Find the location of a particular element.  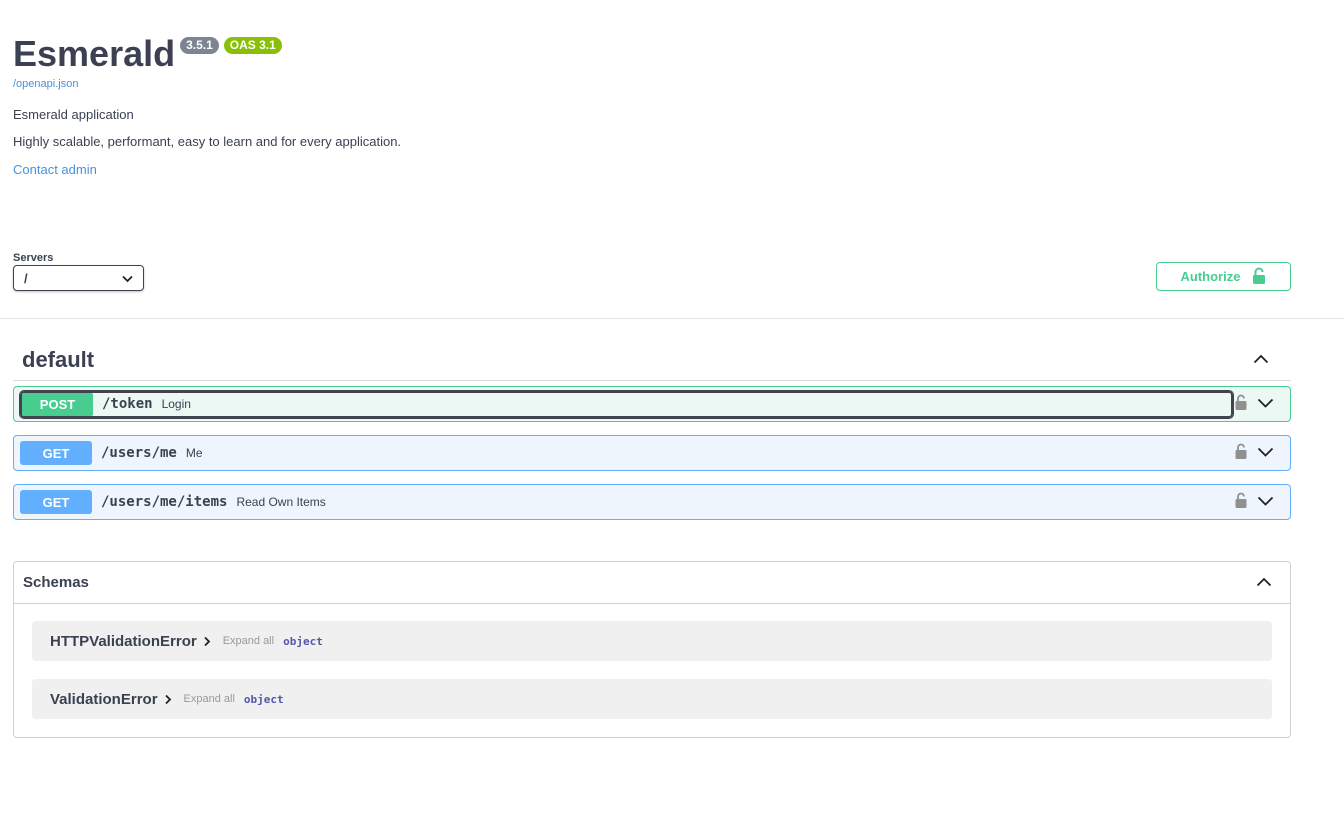

operation-summary: Read Own Items is located at coordinates (281, 502).